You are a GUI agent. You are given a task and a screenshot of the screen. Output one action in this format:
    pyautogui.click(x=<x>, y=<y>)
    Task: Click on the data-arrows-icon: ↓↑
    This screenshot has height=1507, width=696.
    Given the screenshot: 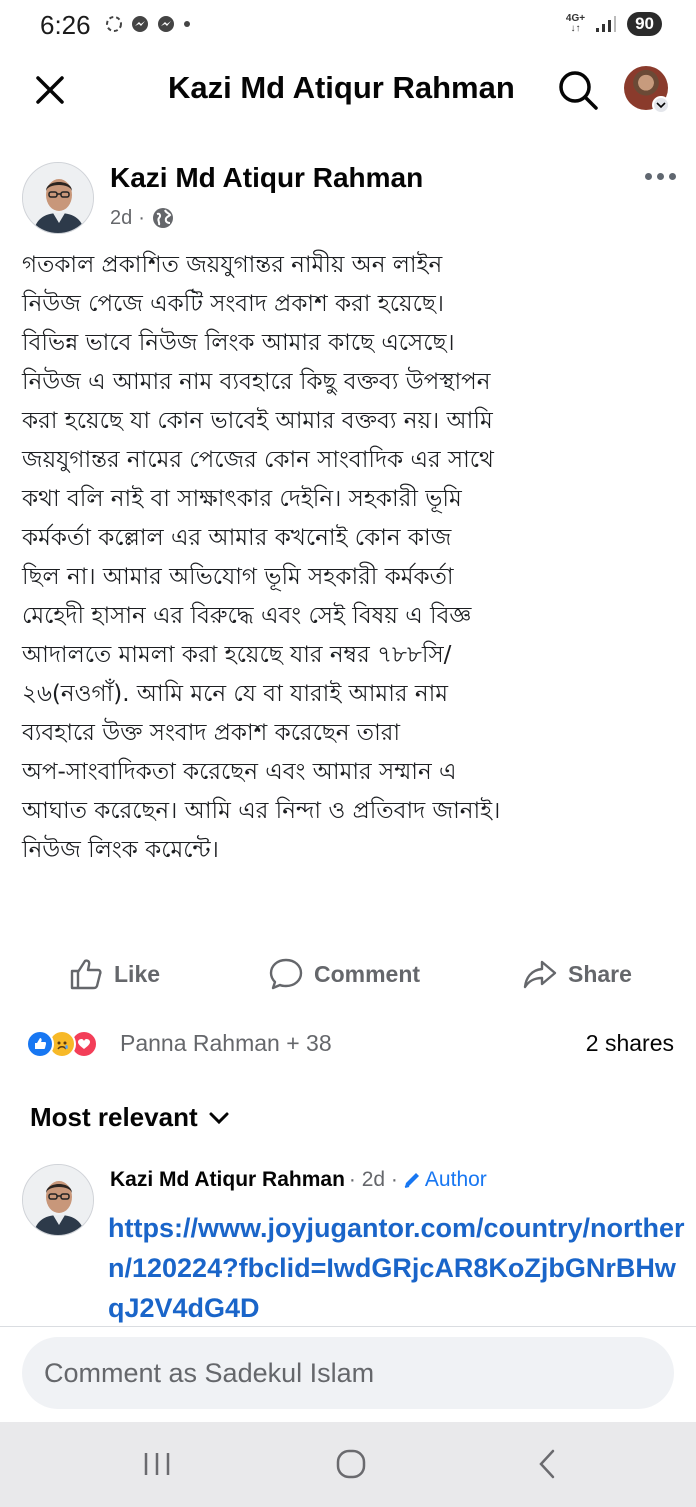 What is the action you would take?
    pyautogui.click(x=575, y=28)
    